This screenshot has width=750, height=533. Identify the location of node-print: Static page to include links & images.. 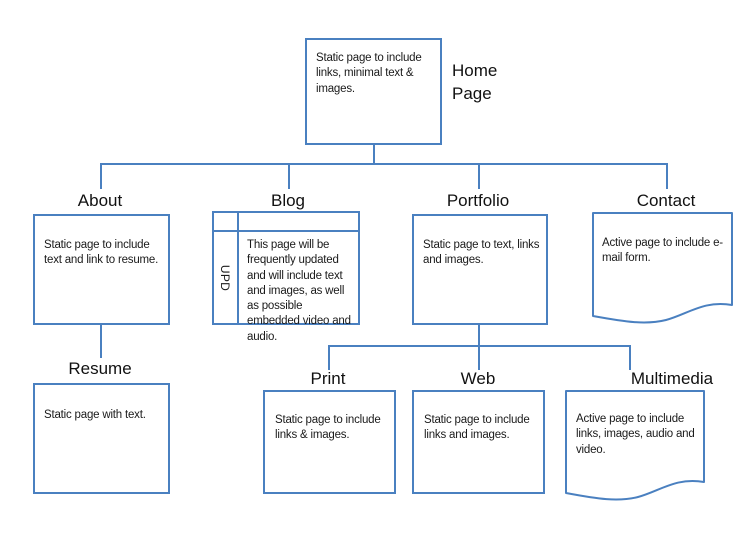
(329, 442).